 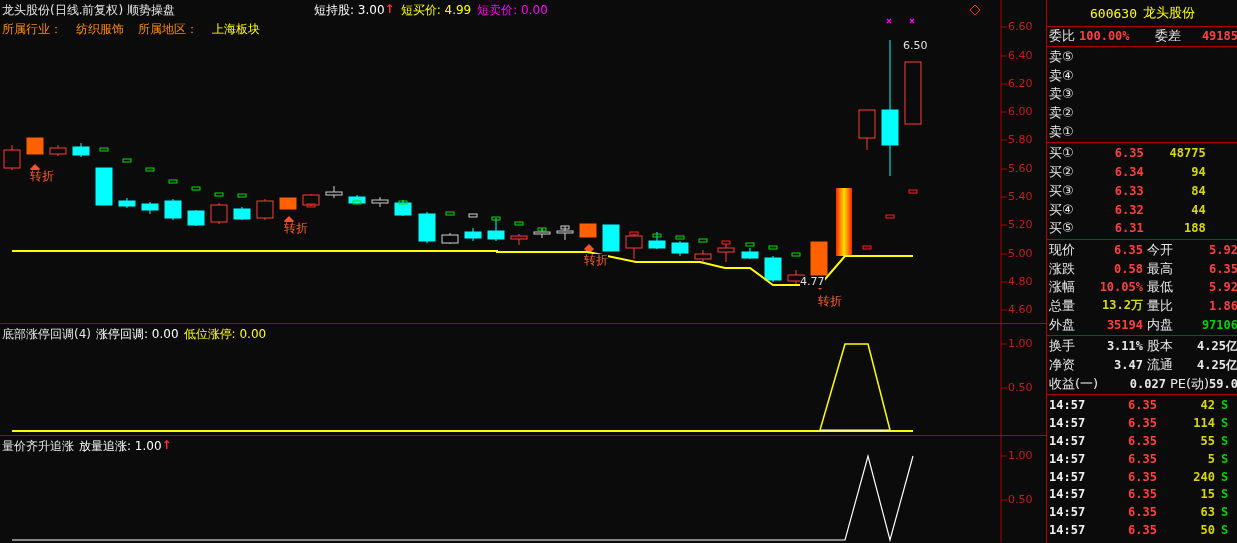 I want to click on field-label: 涨跌, so click(x=1062, y=268).